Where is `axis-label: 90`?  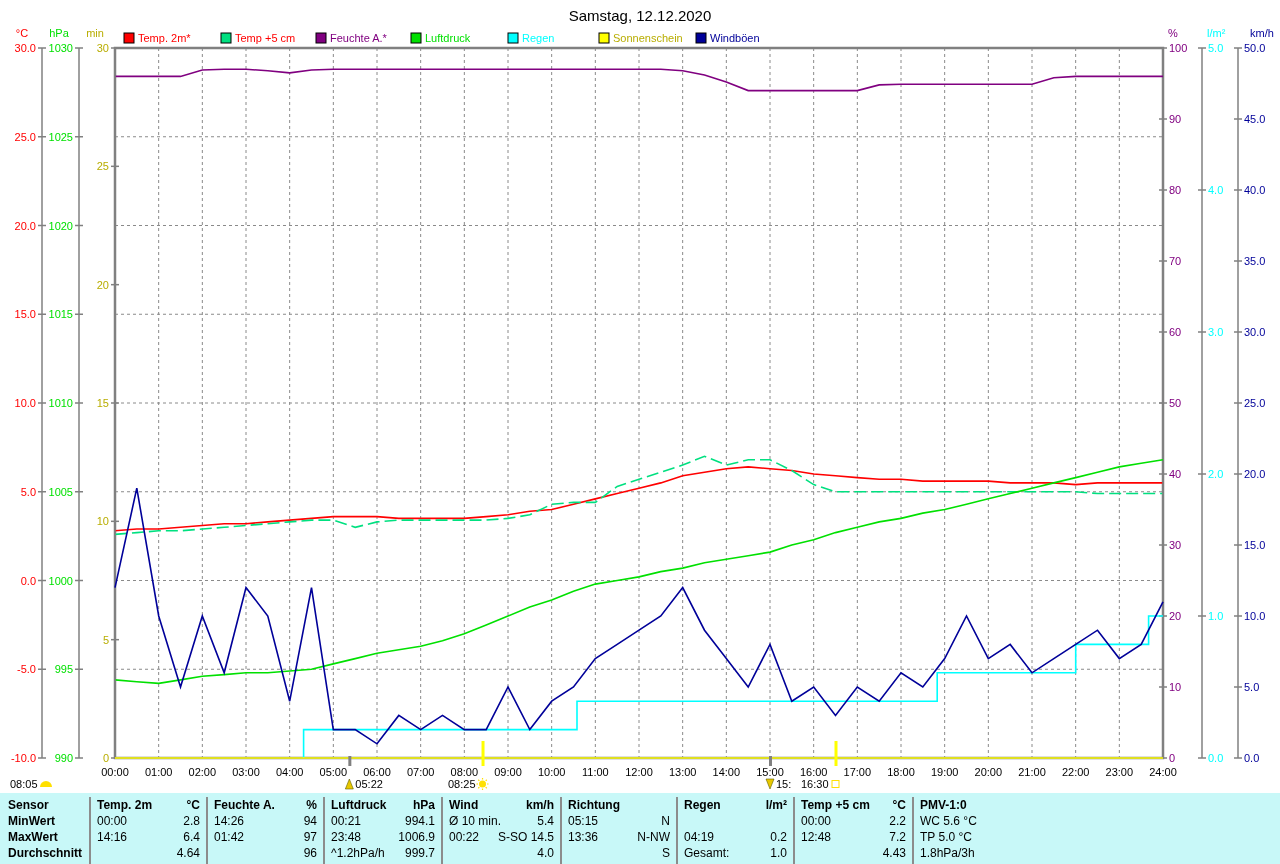
axis-label: 90 is located at coordinates (1175, 119).